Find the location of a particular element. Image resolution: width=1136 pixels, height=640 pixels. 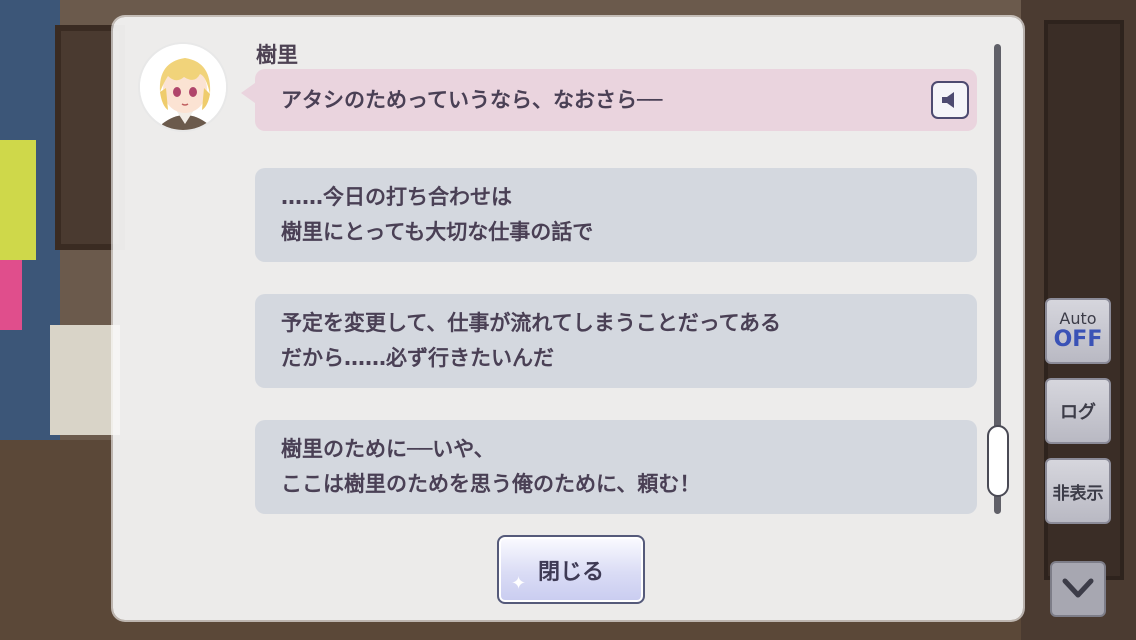

advance-button is located at coordinates (1078, 589).